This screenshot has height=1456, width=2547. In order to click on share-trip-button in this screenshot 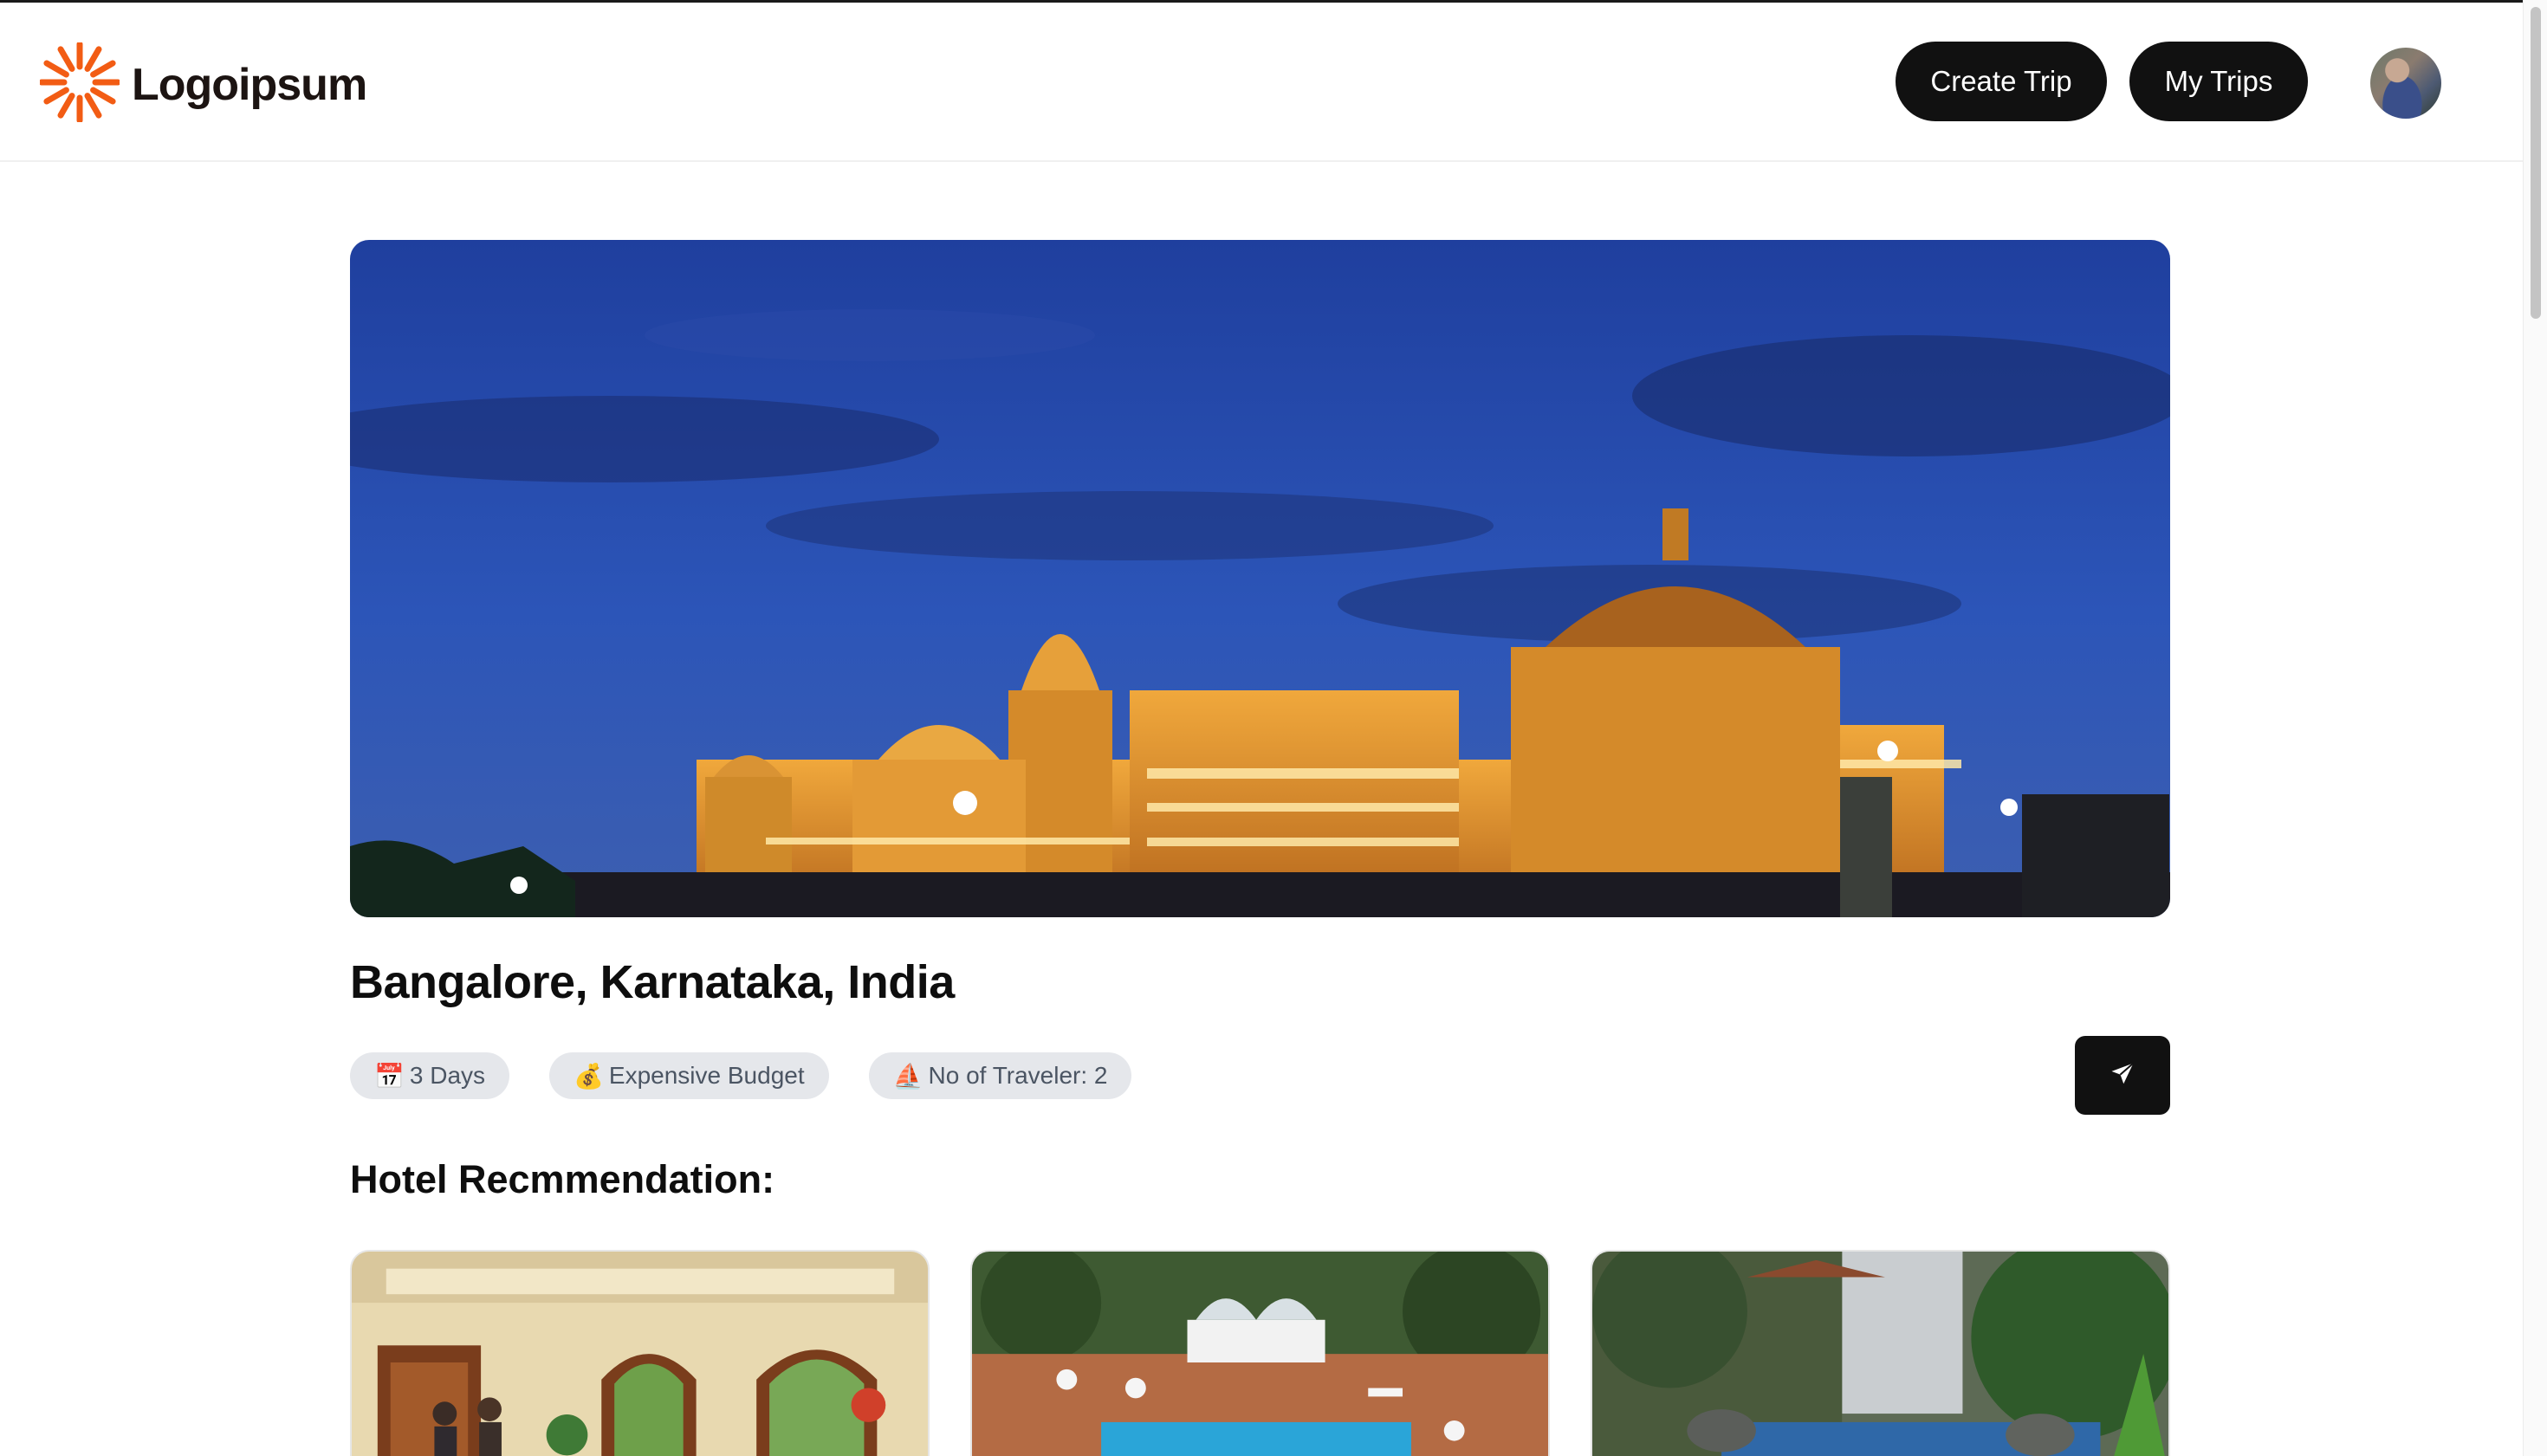, I will do `click(2122, 1075)`.